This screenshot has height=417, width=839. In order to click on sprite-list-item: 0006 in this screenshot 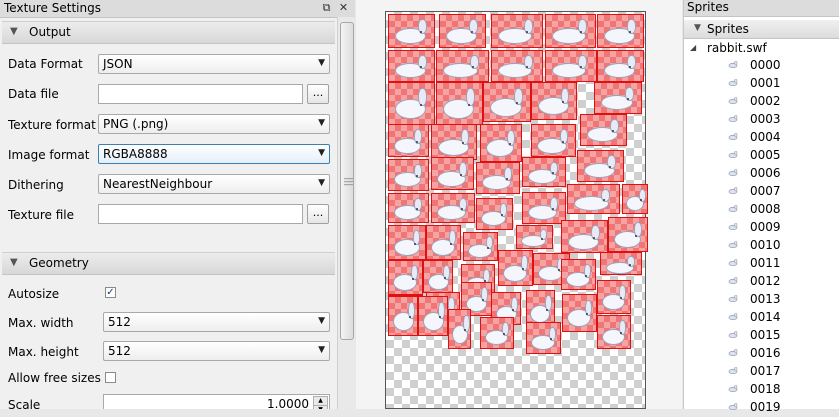, I will do `click(761, 174)`.